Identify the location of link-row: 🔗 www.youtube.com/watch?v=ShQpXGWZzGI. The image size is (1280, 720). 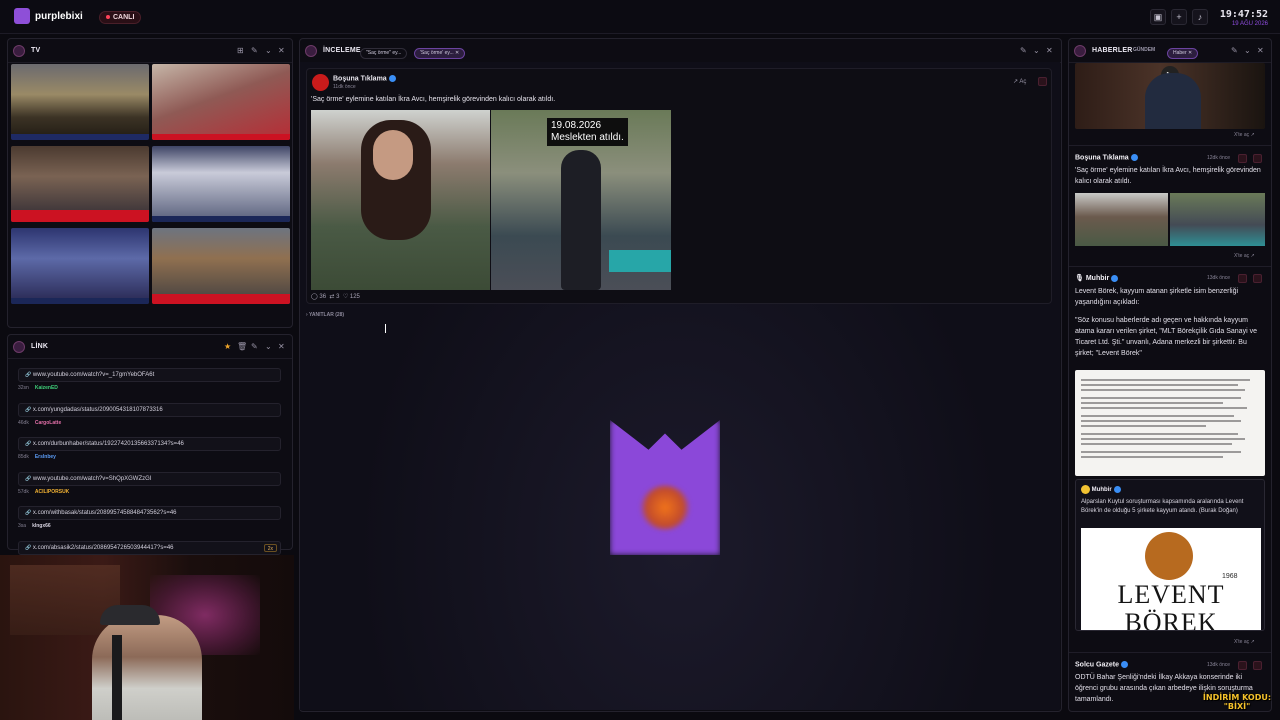
(149, 478).